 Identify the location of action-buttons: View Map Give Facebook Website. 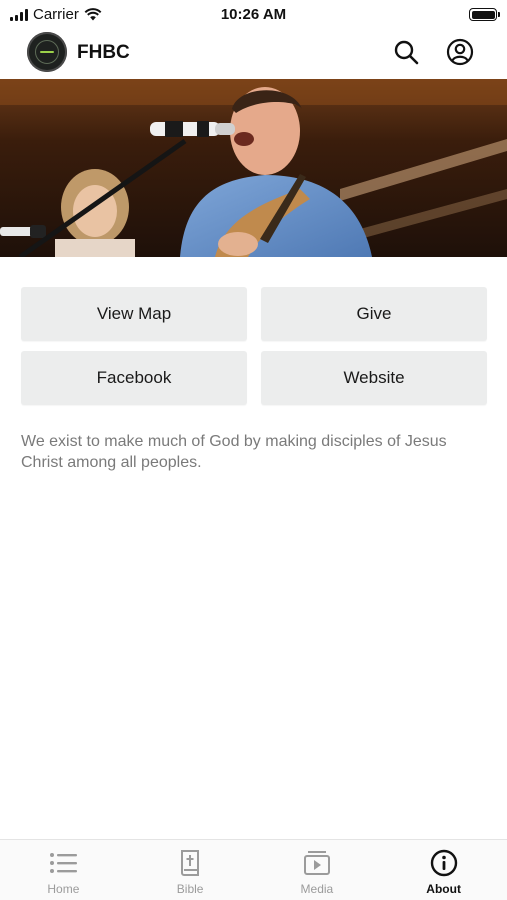
(254, 346).